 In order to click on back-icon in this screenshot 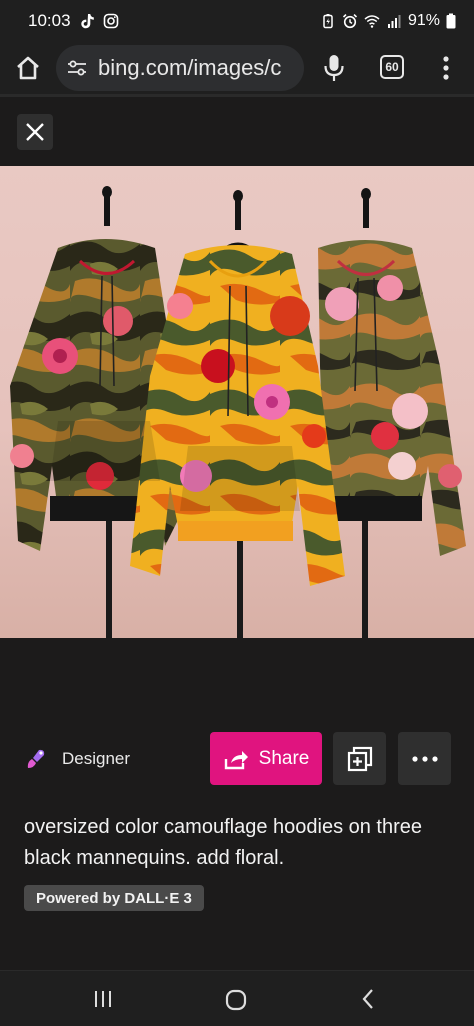, I will do `click(368, 999)`.